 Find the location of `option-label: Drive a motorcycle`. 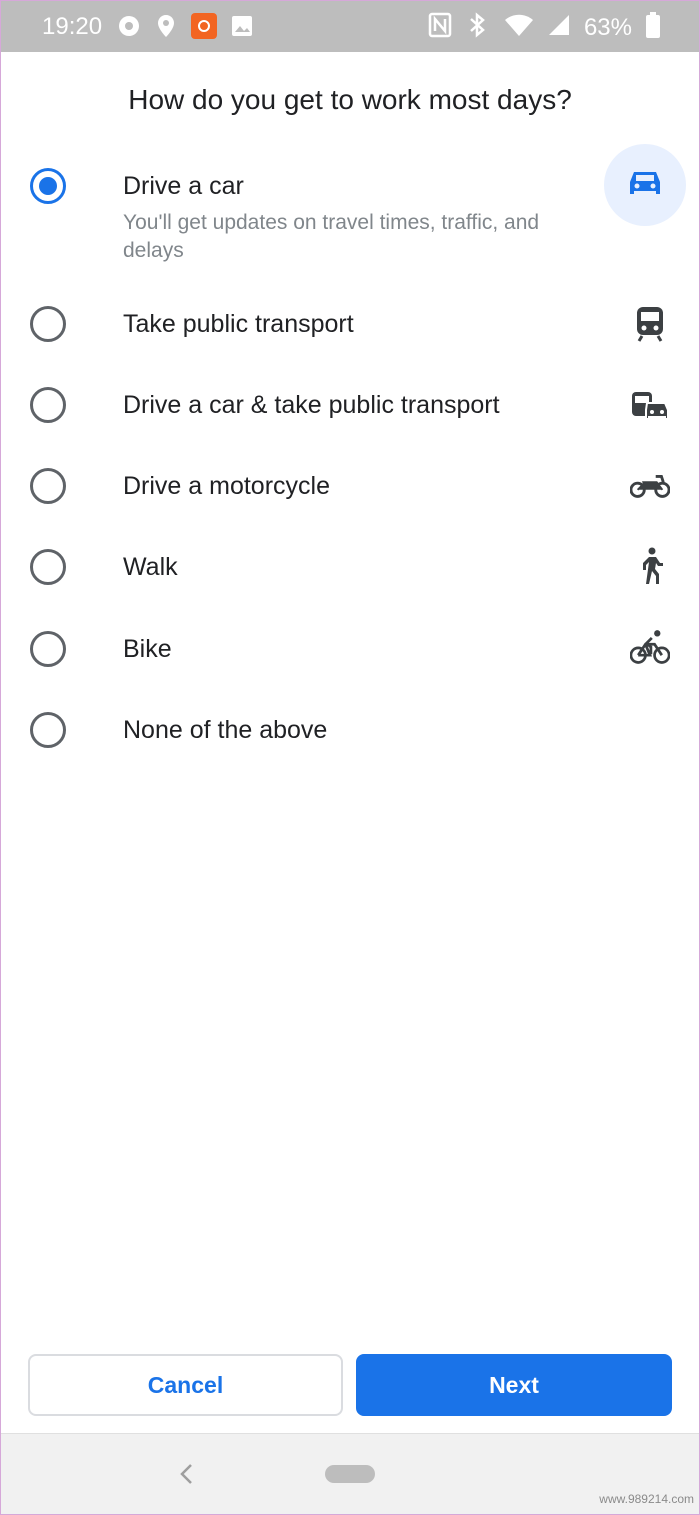

option-label: Drive a motorcycle is located at coordinates (226, 486).